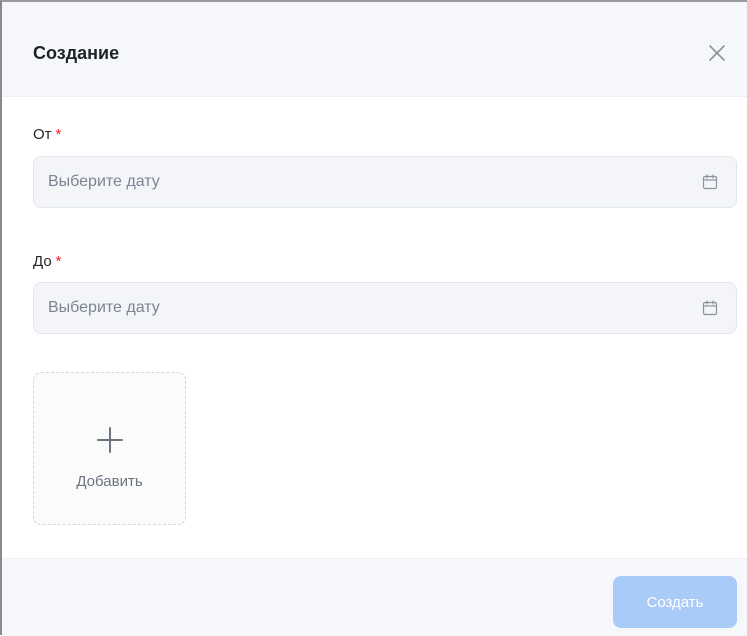 Image resolution: width=747 pixels, height=636 pixels. What do you see at coordinates (358, 308) in the screenshot?
I see `to-date-input` at bounding box center [358, 308].